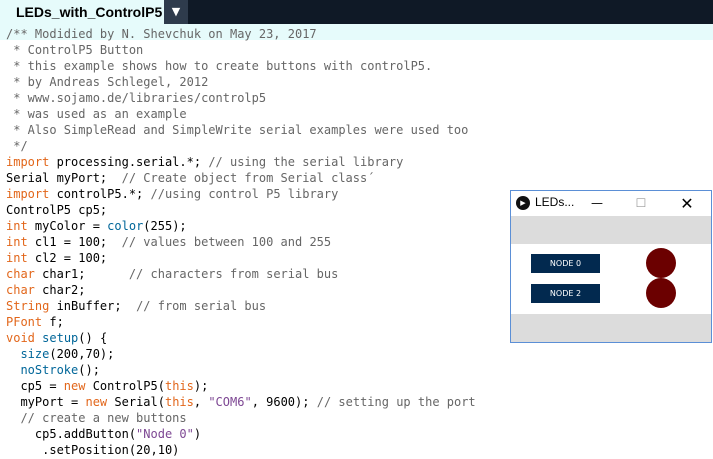 This screenshot has height=459, width=713. I want to click on play-icon: ▶, so click(523, 203).